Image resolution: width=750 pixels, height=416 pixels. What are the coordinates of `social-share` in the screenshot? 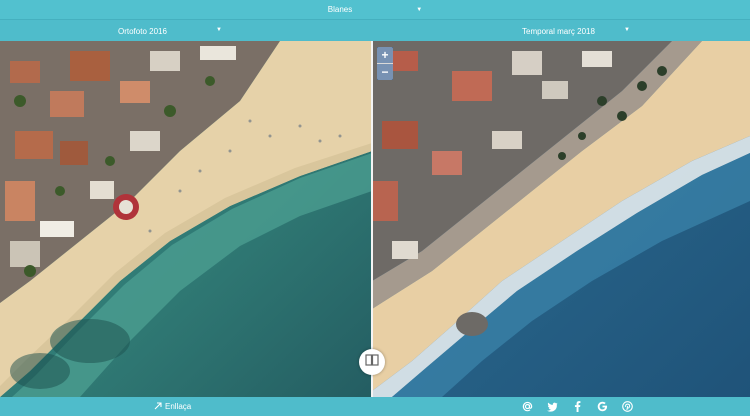 It's located at (577, 406).